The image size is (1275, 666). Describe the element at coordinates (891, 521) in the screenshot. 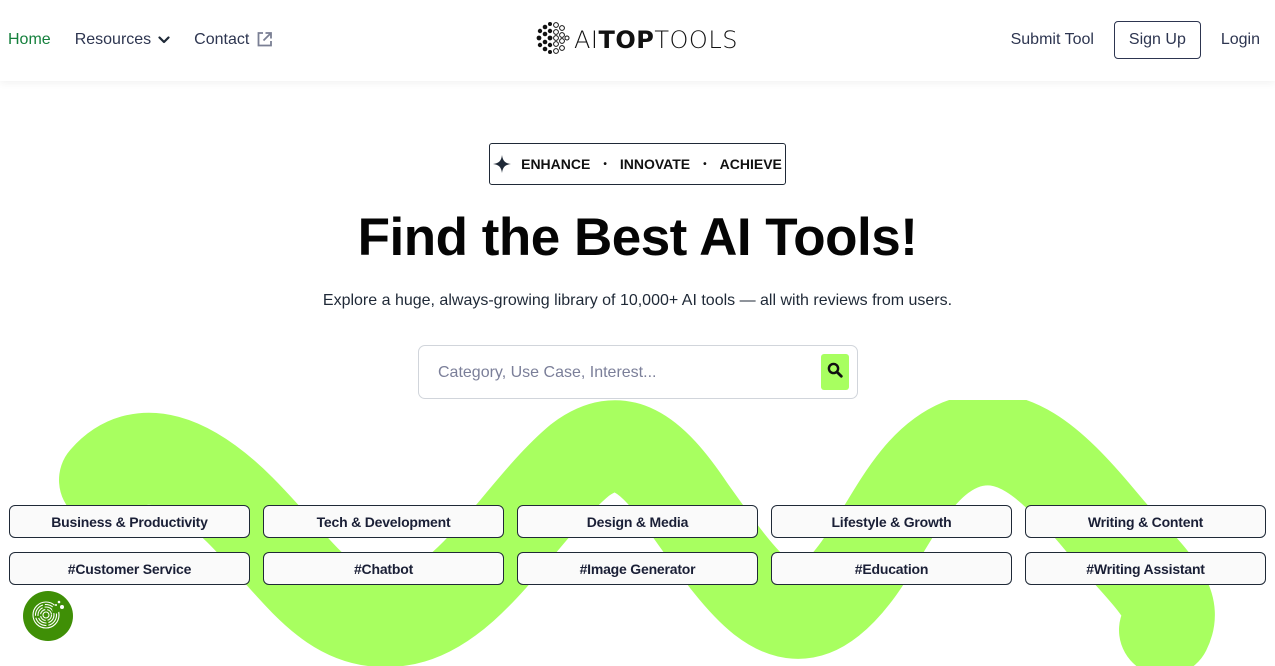

I see `category-chip-lifestyle-growth: Lifestyle & Growth` at that location.